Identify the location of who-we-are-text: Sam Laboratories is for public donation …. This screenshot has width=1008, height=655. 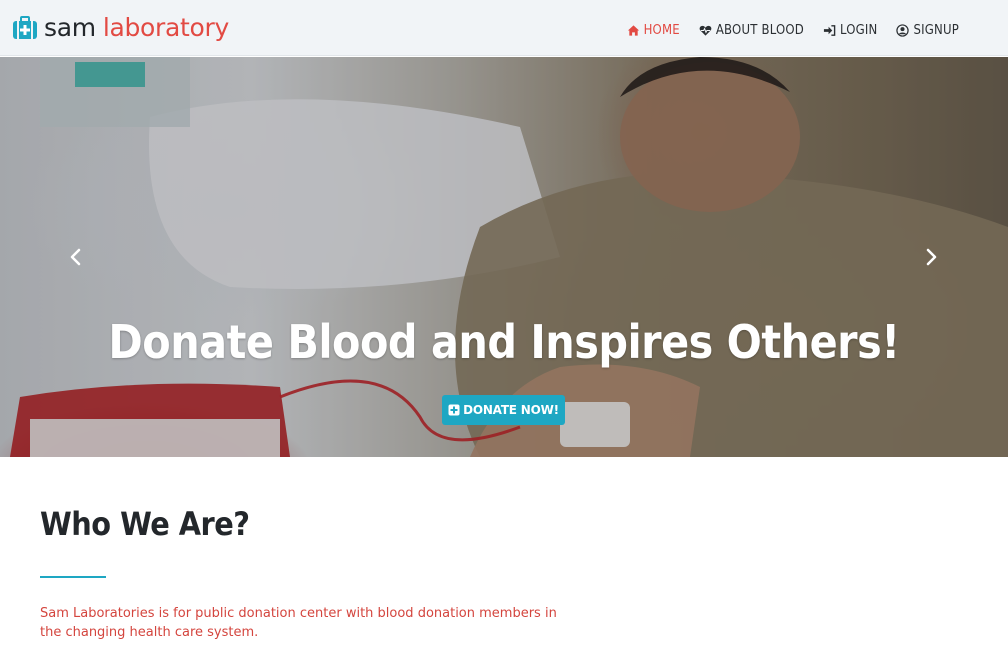
(298, 623).